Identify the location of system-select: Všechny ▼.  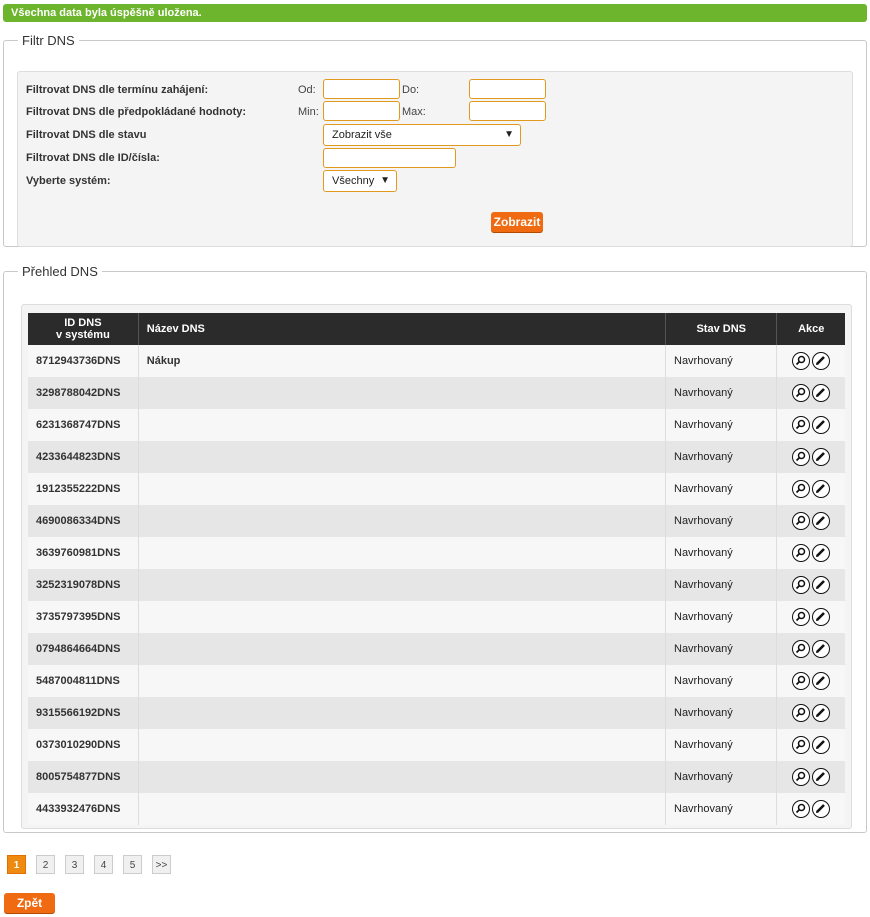
(360, 181).